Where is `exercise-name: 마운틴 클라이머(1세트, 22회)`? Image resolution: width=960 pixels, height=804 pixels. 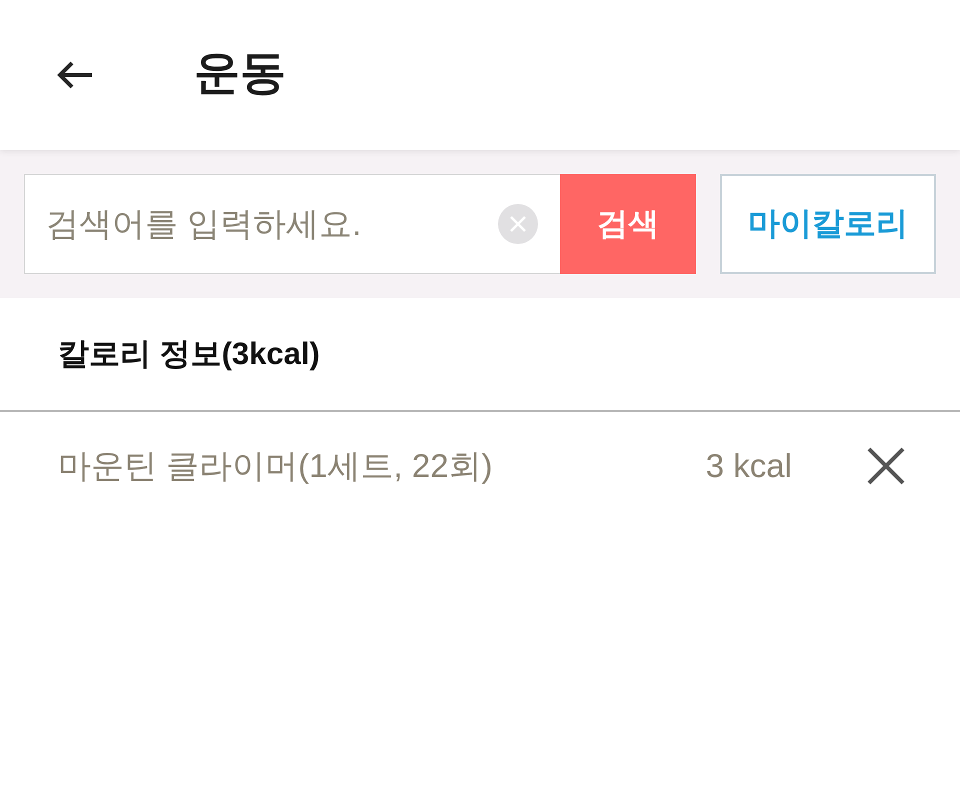 exercise-name: 마운틴 클라이머(1세트, 22회) is located at coordinates (276, 466).